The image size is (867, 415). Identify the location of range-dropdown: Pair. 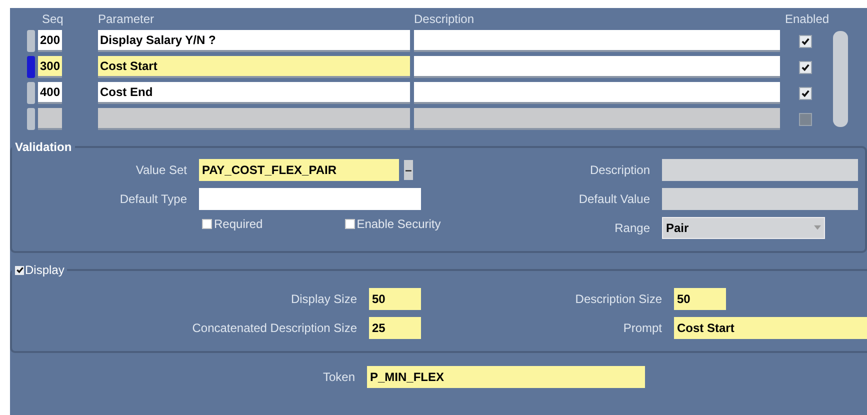
(743, 227).